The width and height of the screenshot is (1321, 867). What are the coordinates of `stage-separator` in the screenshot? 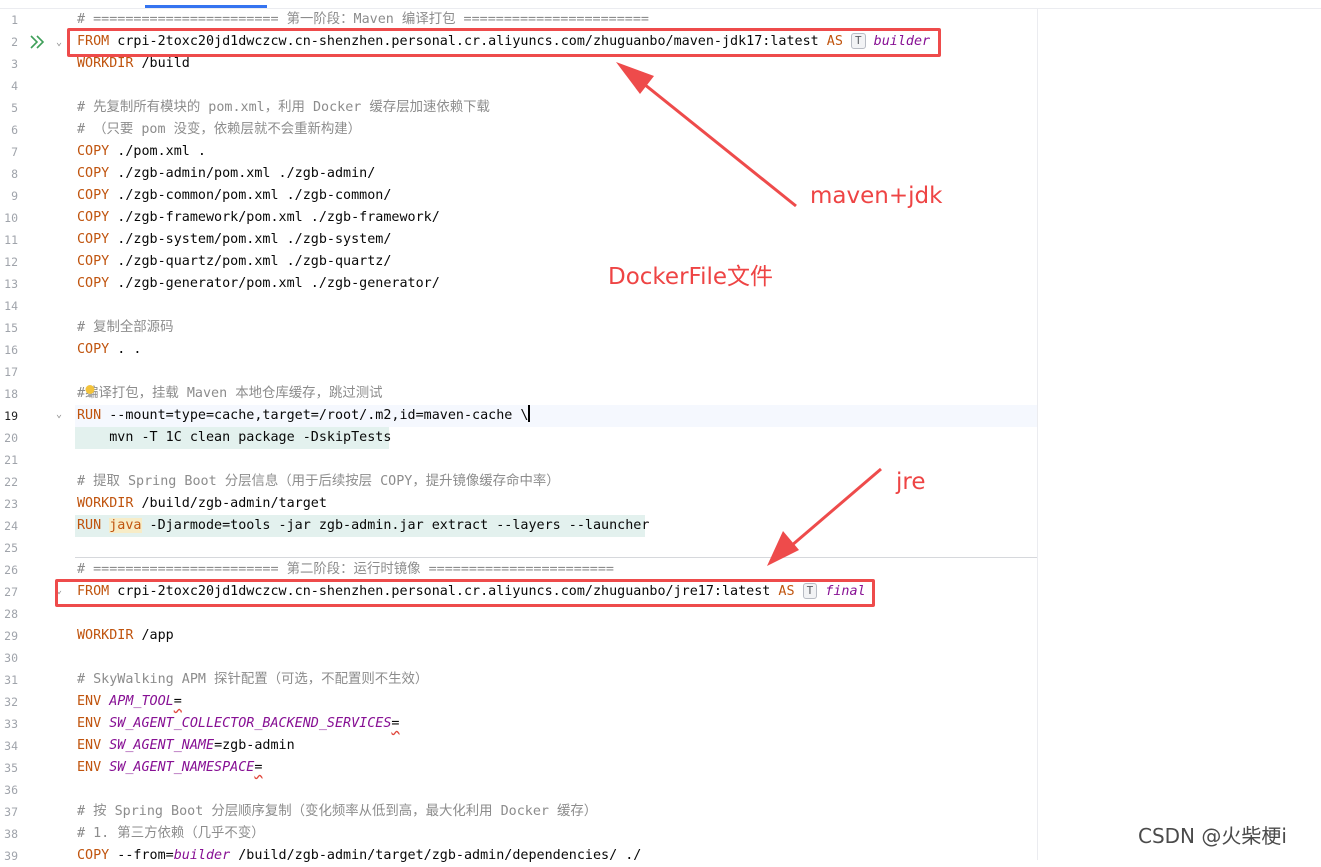 It's located at (556, 557).